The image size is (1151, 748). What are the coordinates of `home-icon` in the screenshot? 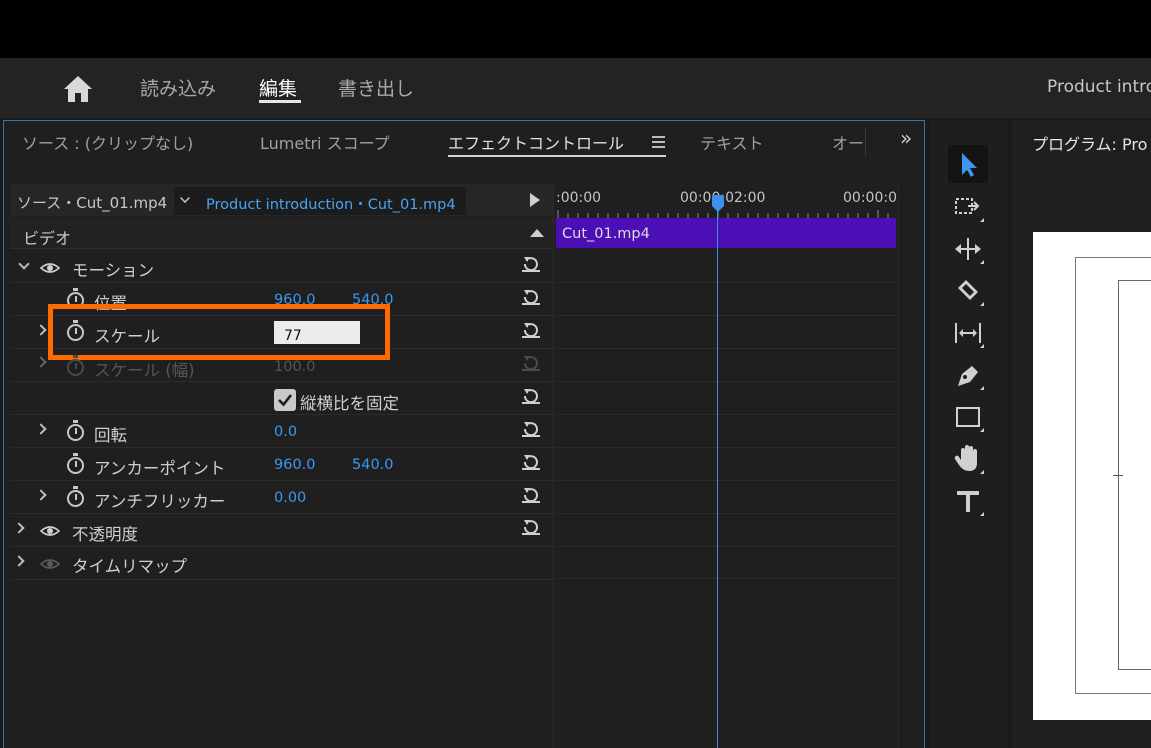 It's located at (78, 89).